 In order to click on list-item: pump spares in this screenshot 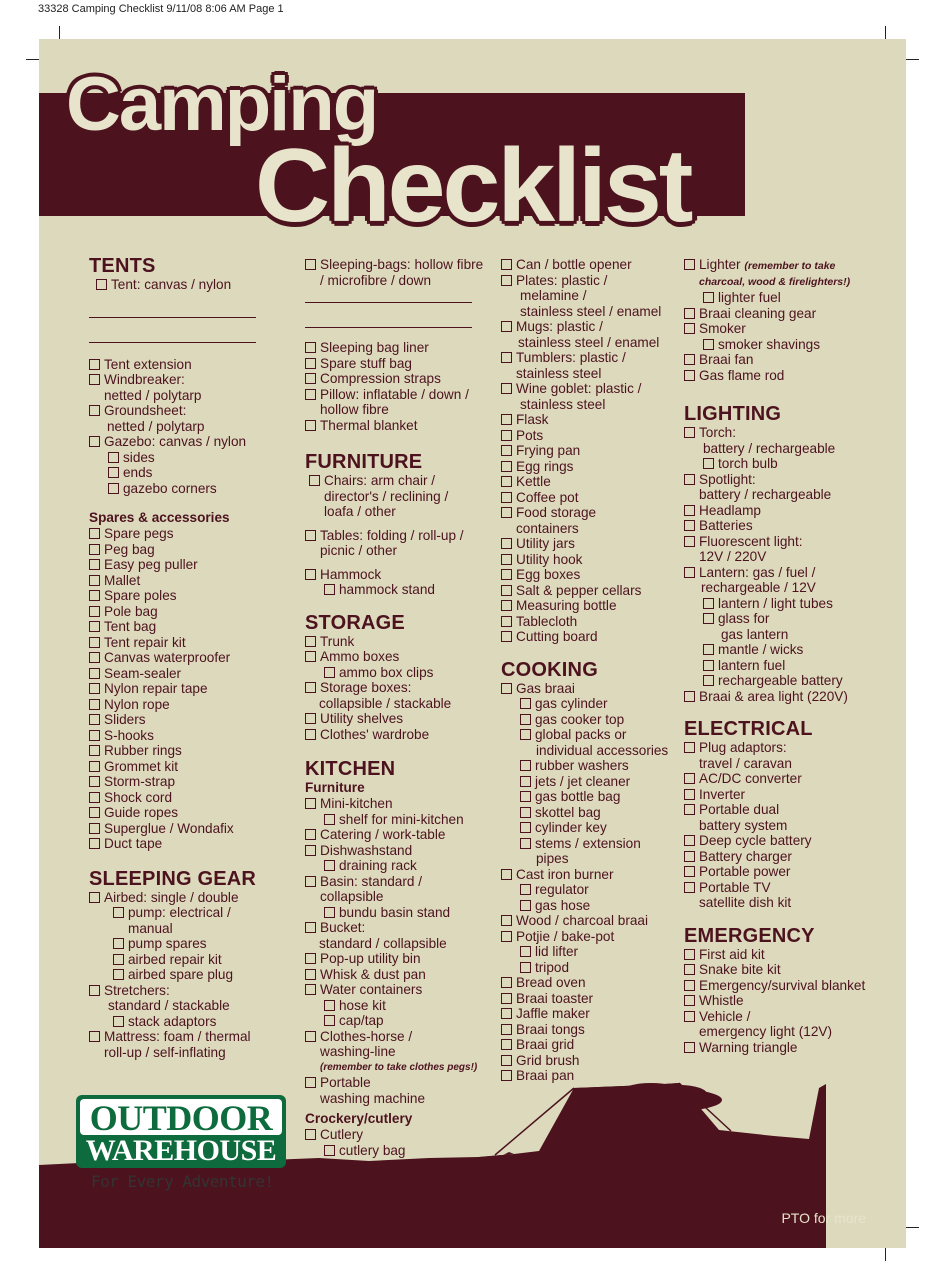, I will do `click(189, 944)`.